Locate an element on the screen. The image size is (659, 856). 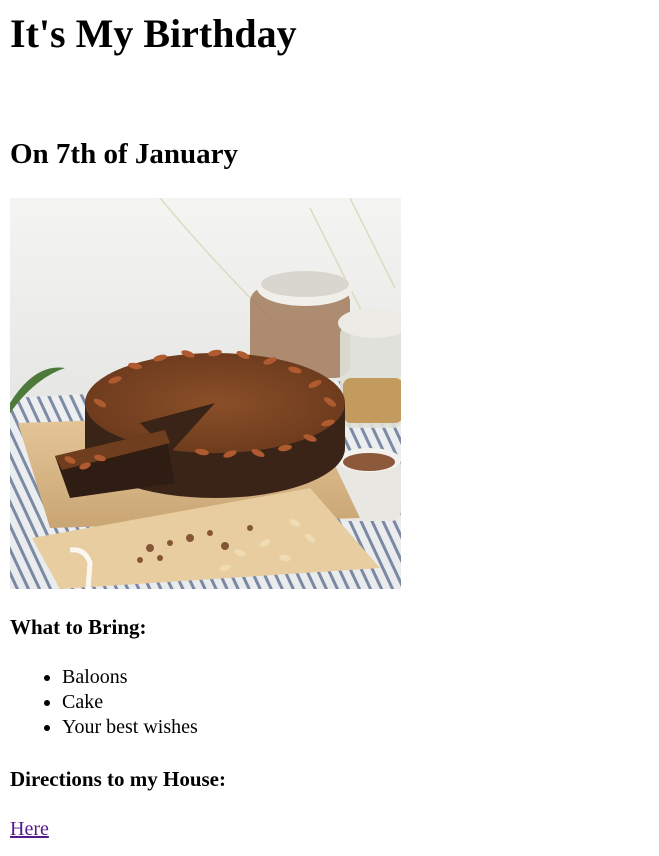
list-item: Baloons is located at coordinates (130, 677).